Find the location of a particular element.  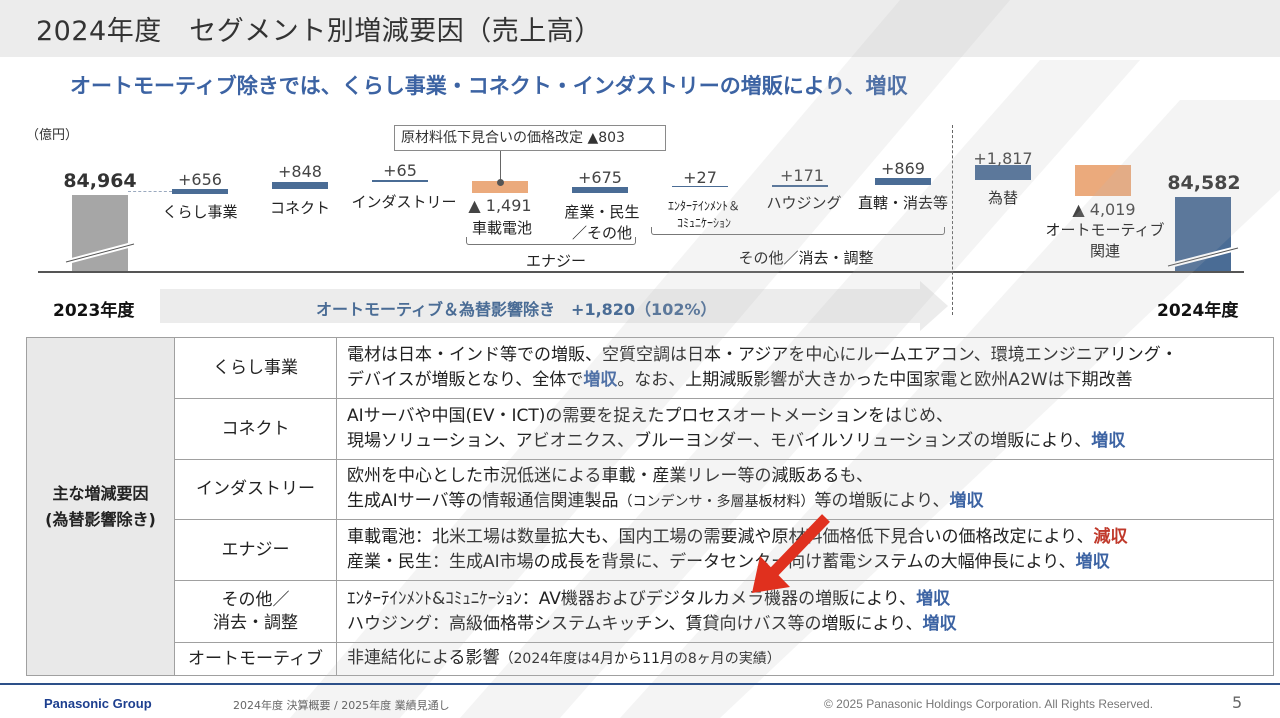

excluding-arrow-text: オートモーティブ＆為替影響除き +1,820（102%） is located at coordinates (516, 309).